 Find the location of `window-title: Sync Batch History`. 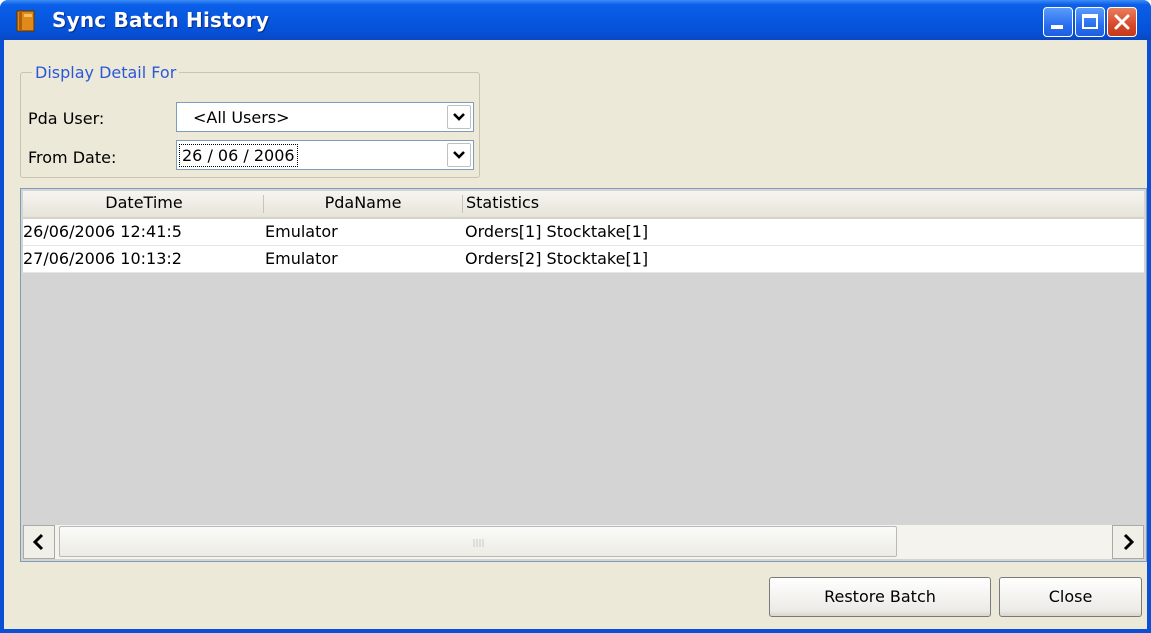

window-title: Sync Batch History is located at coordinates (161, 20).